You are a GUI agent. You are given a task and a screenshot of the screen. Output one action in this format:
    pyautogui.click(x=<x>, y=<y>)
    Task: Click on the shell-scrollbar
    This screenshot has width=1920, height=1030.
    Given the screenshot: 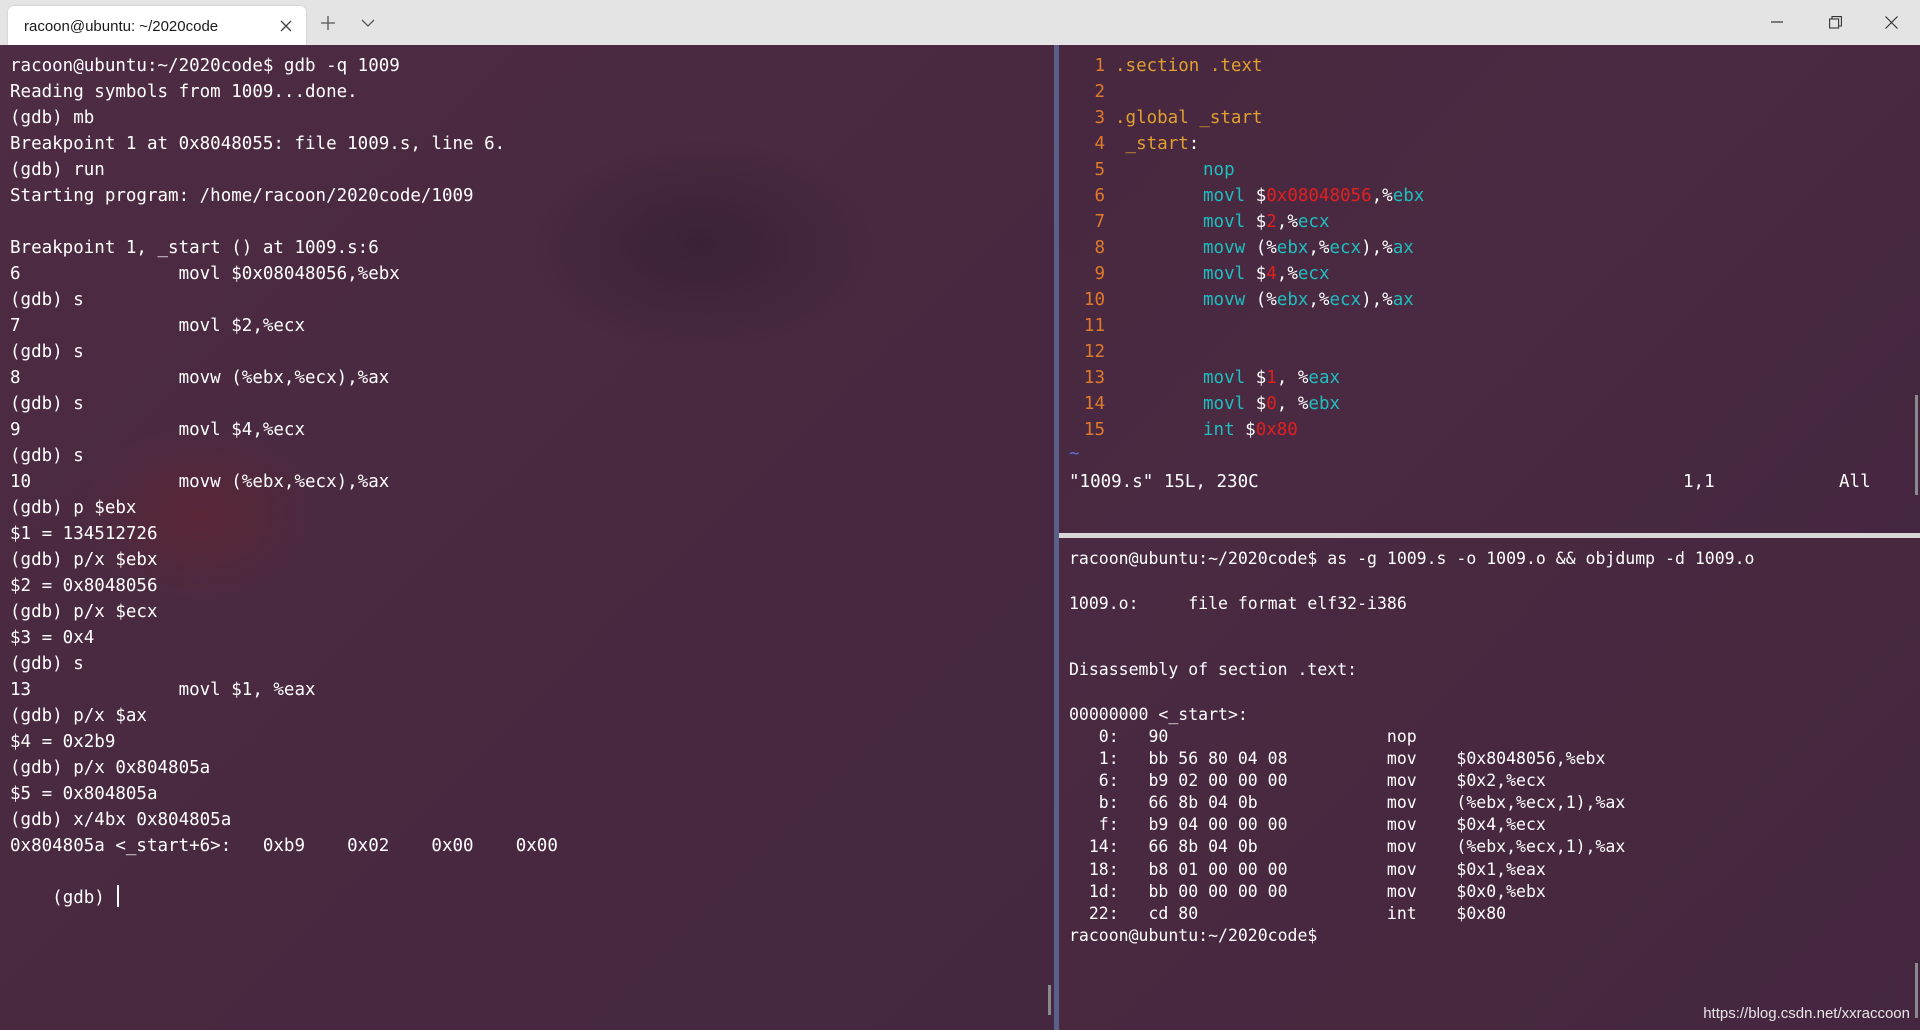 What is the action you would take?
    pyautogui.click(x=1916, y=990)
    